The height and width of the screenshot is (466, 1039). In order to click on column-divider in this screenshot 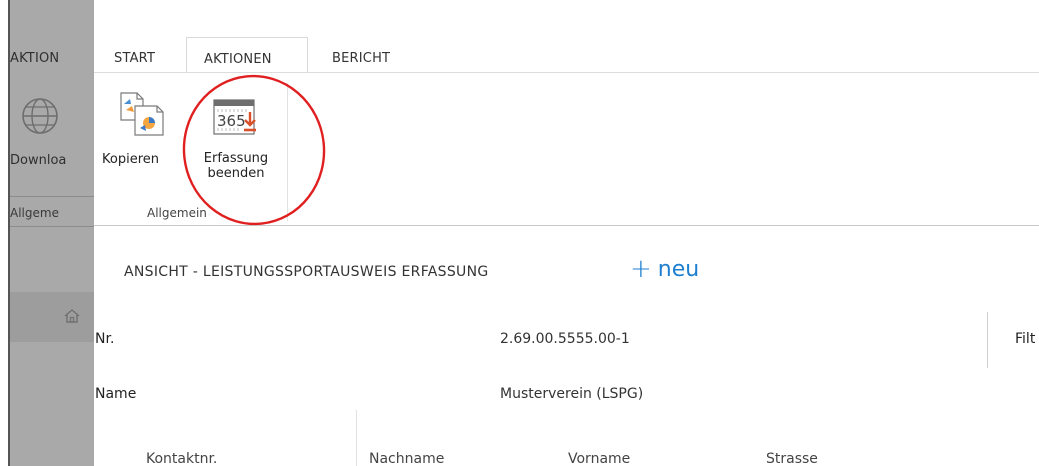, I will do `click(356, 438)`.